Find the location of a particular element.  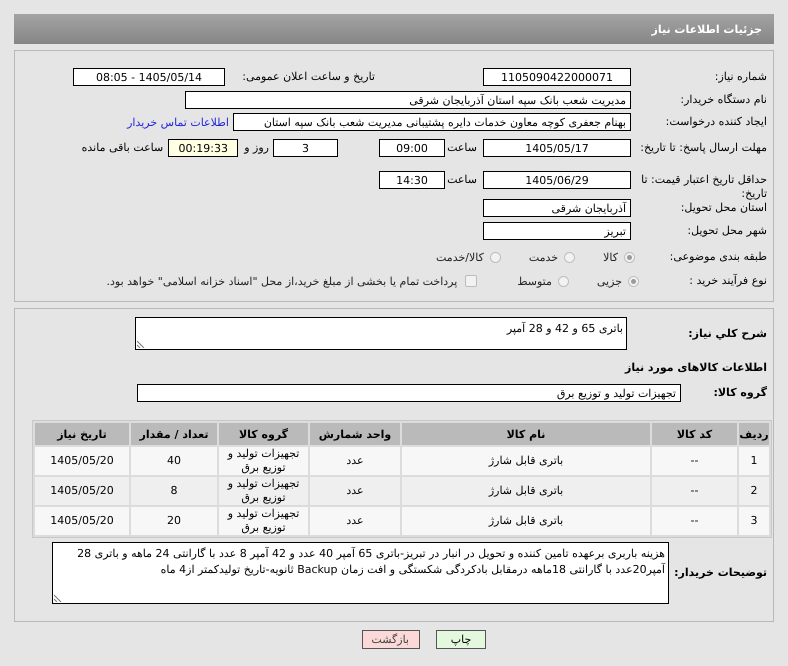

field-label: گروه کالا: is located at coordinates (739, 393).